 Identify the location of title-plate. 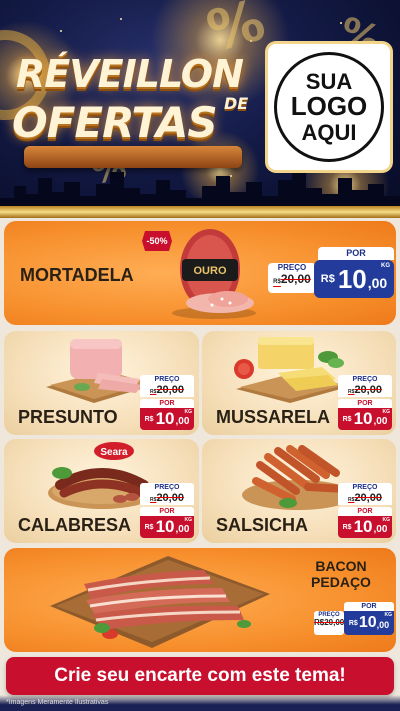
(133, 157).